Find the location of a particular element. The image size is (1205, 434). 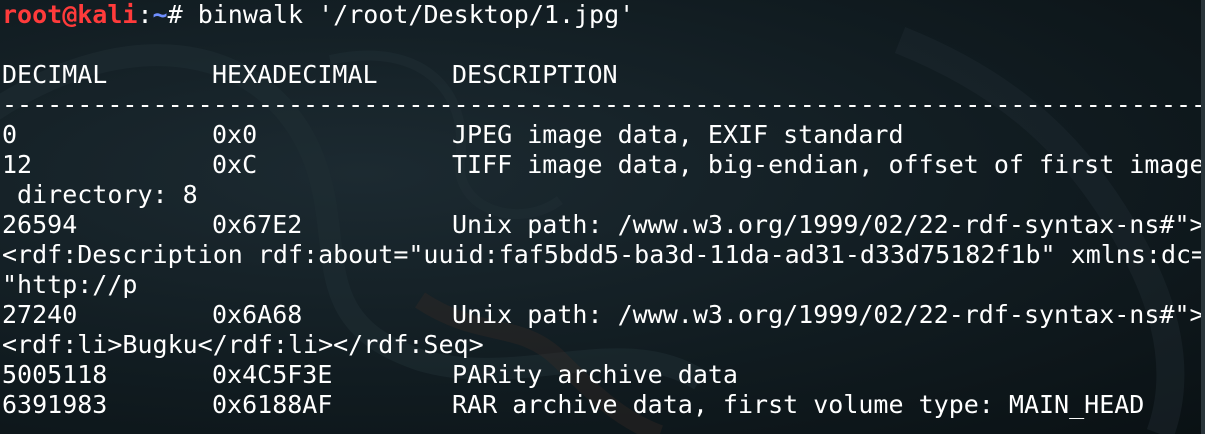

header-hexadecimal: HEXADECIMAL is located at coordinates (295, 74).